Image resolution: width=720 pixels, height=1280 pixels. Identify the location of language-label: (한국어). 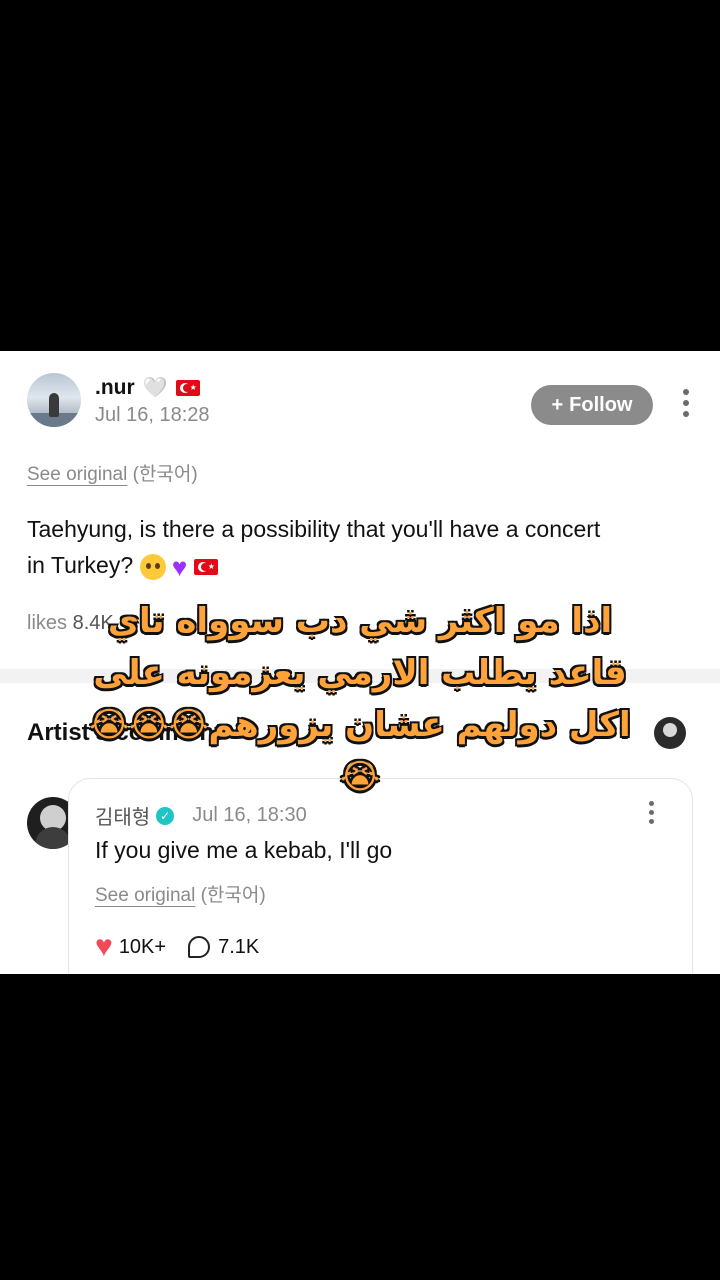
(165, 474).